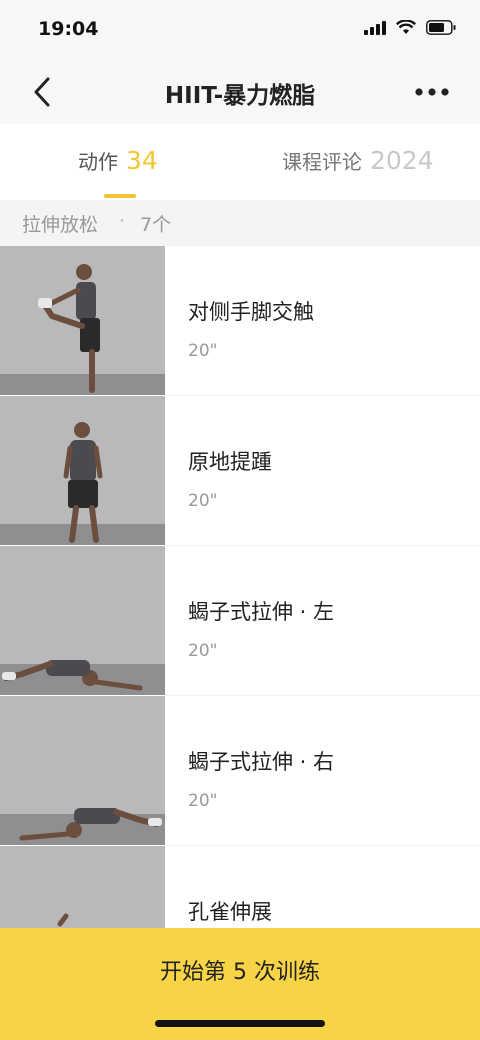 The width and height of the screenshot is (480, 1040). I want to click on exercise-row: 蝎子式拉伸 · 右 20", so click(240, 771).